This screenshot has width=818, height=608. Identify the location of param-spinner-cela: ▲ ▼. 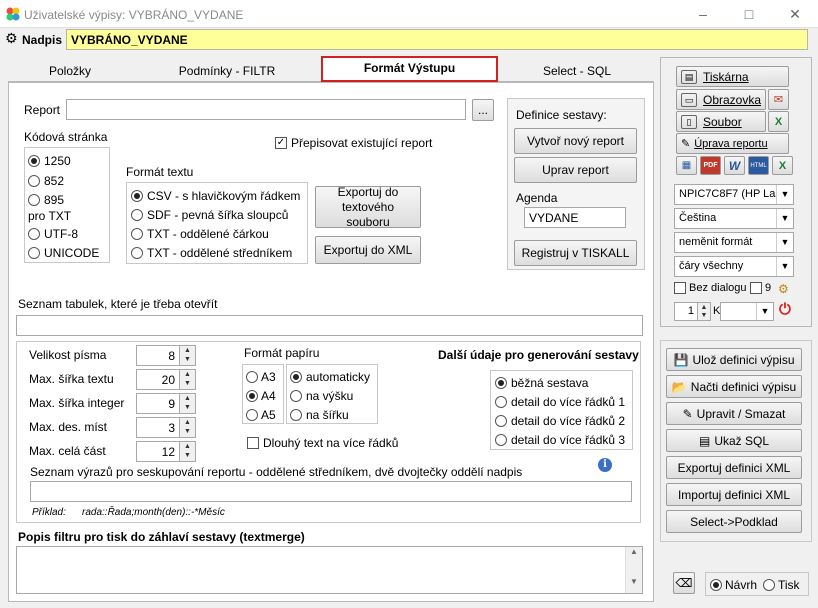
(187, 451).